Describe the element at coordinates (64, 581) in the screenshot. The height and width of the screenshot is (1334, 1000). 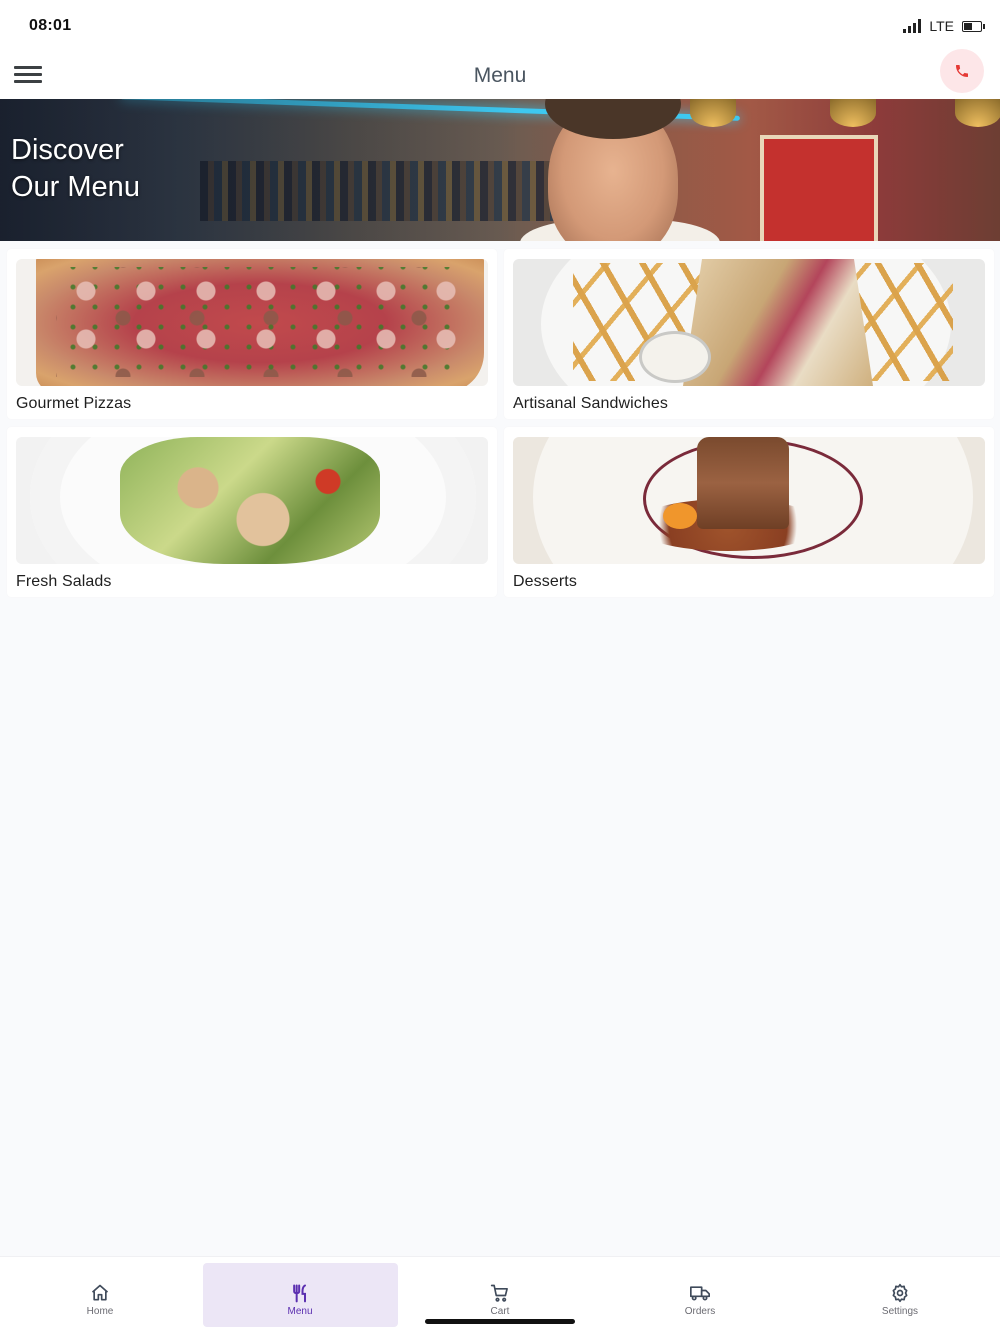
I see `category-label: Fresh Salads` at that location.